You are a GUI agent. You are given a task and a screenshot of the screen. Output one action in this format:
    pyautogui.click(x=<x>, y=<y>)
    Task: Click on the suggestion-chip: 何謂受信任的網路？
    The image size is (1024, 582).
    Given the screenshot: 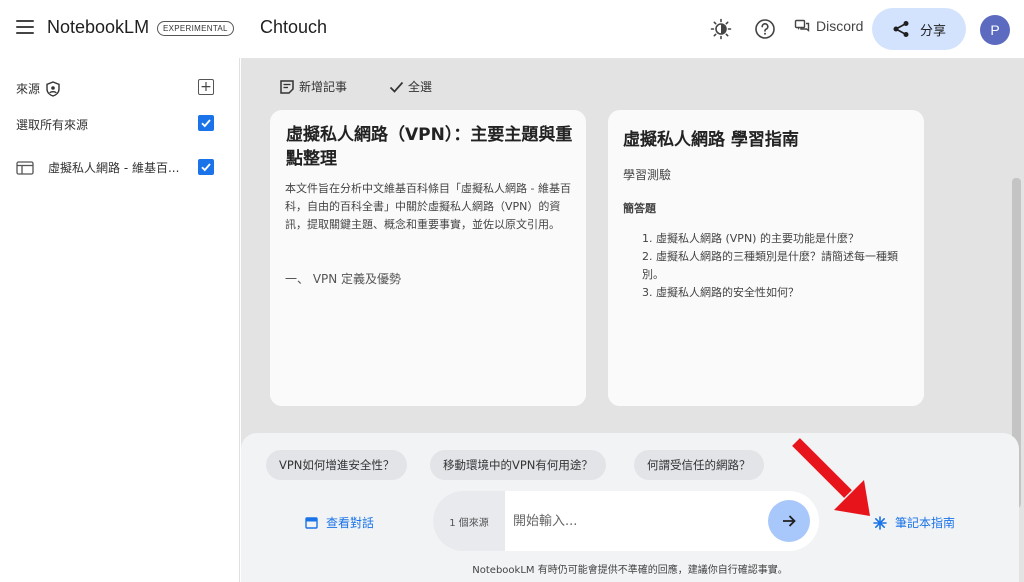 What is the action you would take?
    pyautogui.click(x=699, y=465)
    